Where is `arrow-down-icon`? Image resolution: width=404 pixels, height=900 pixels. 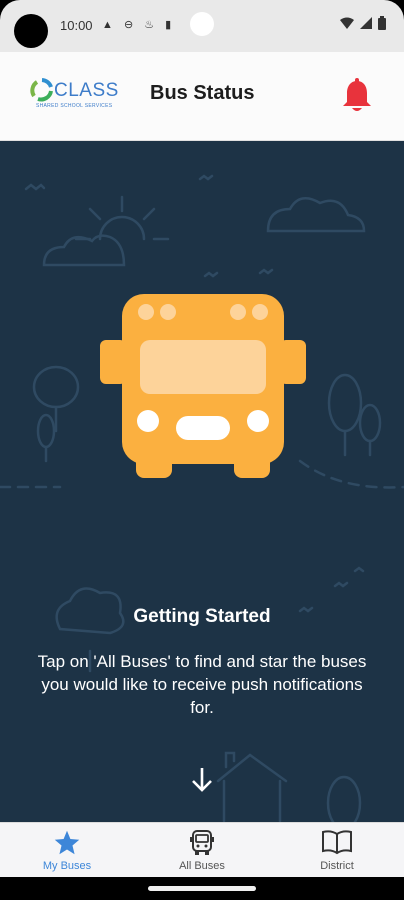 arrow-down-icon is located at coordinates (202, 780).